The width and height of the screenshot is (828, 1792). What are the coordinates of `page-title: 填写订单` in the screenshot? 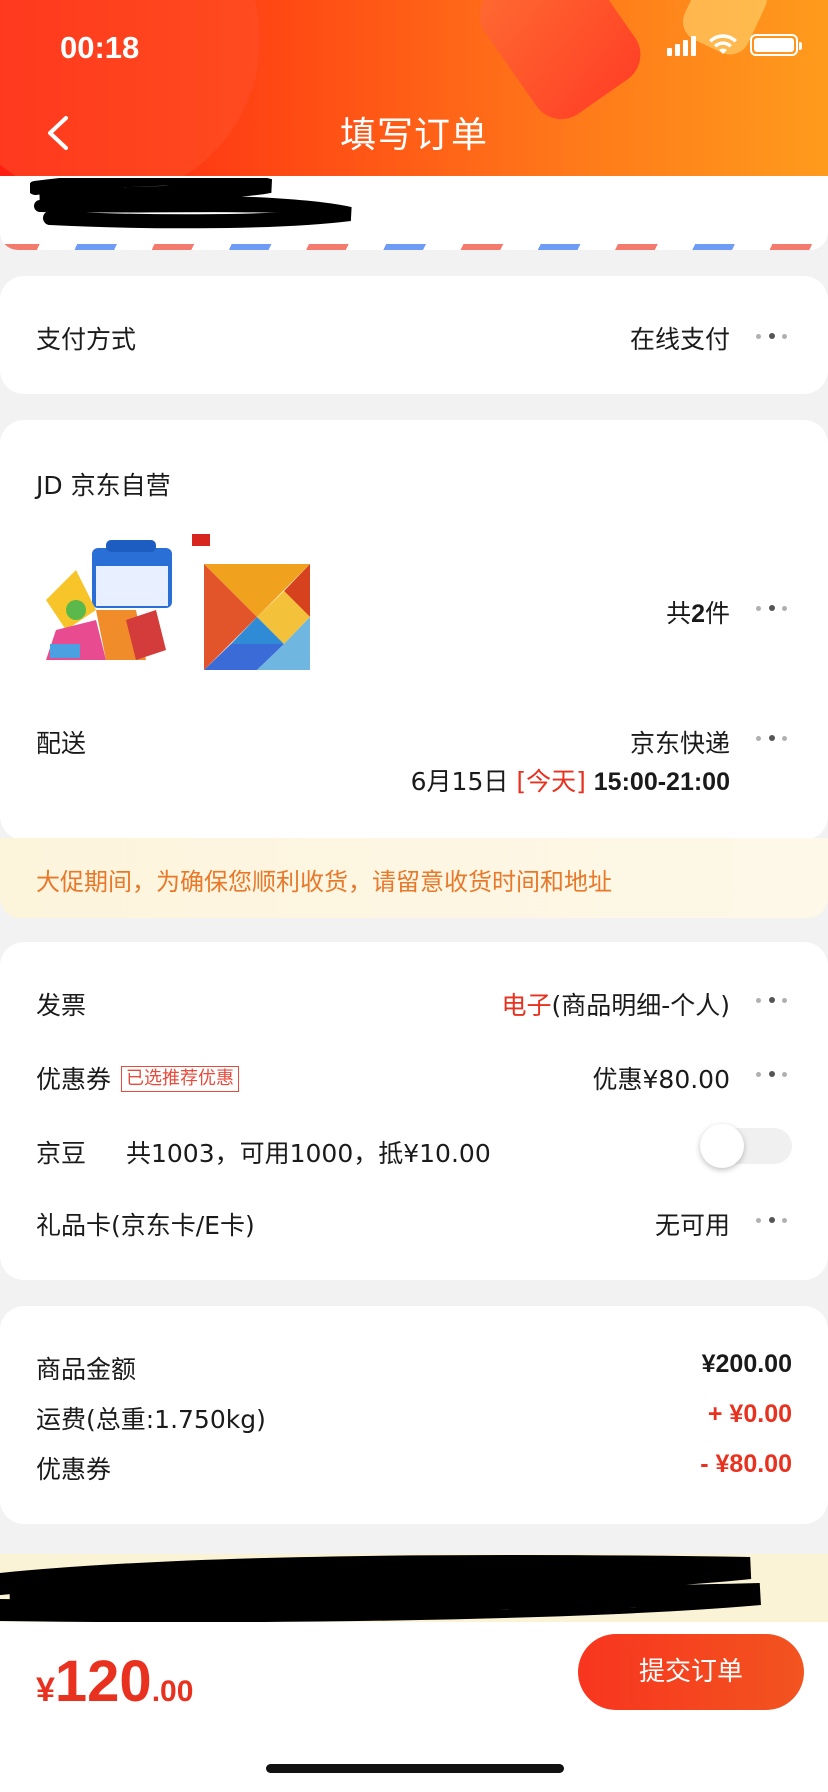 It's located at (413, 135).